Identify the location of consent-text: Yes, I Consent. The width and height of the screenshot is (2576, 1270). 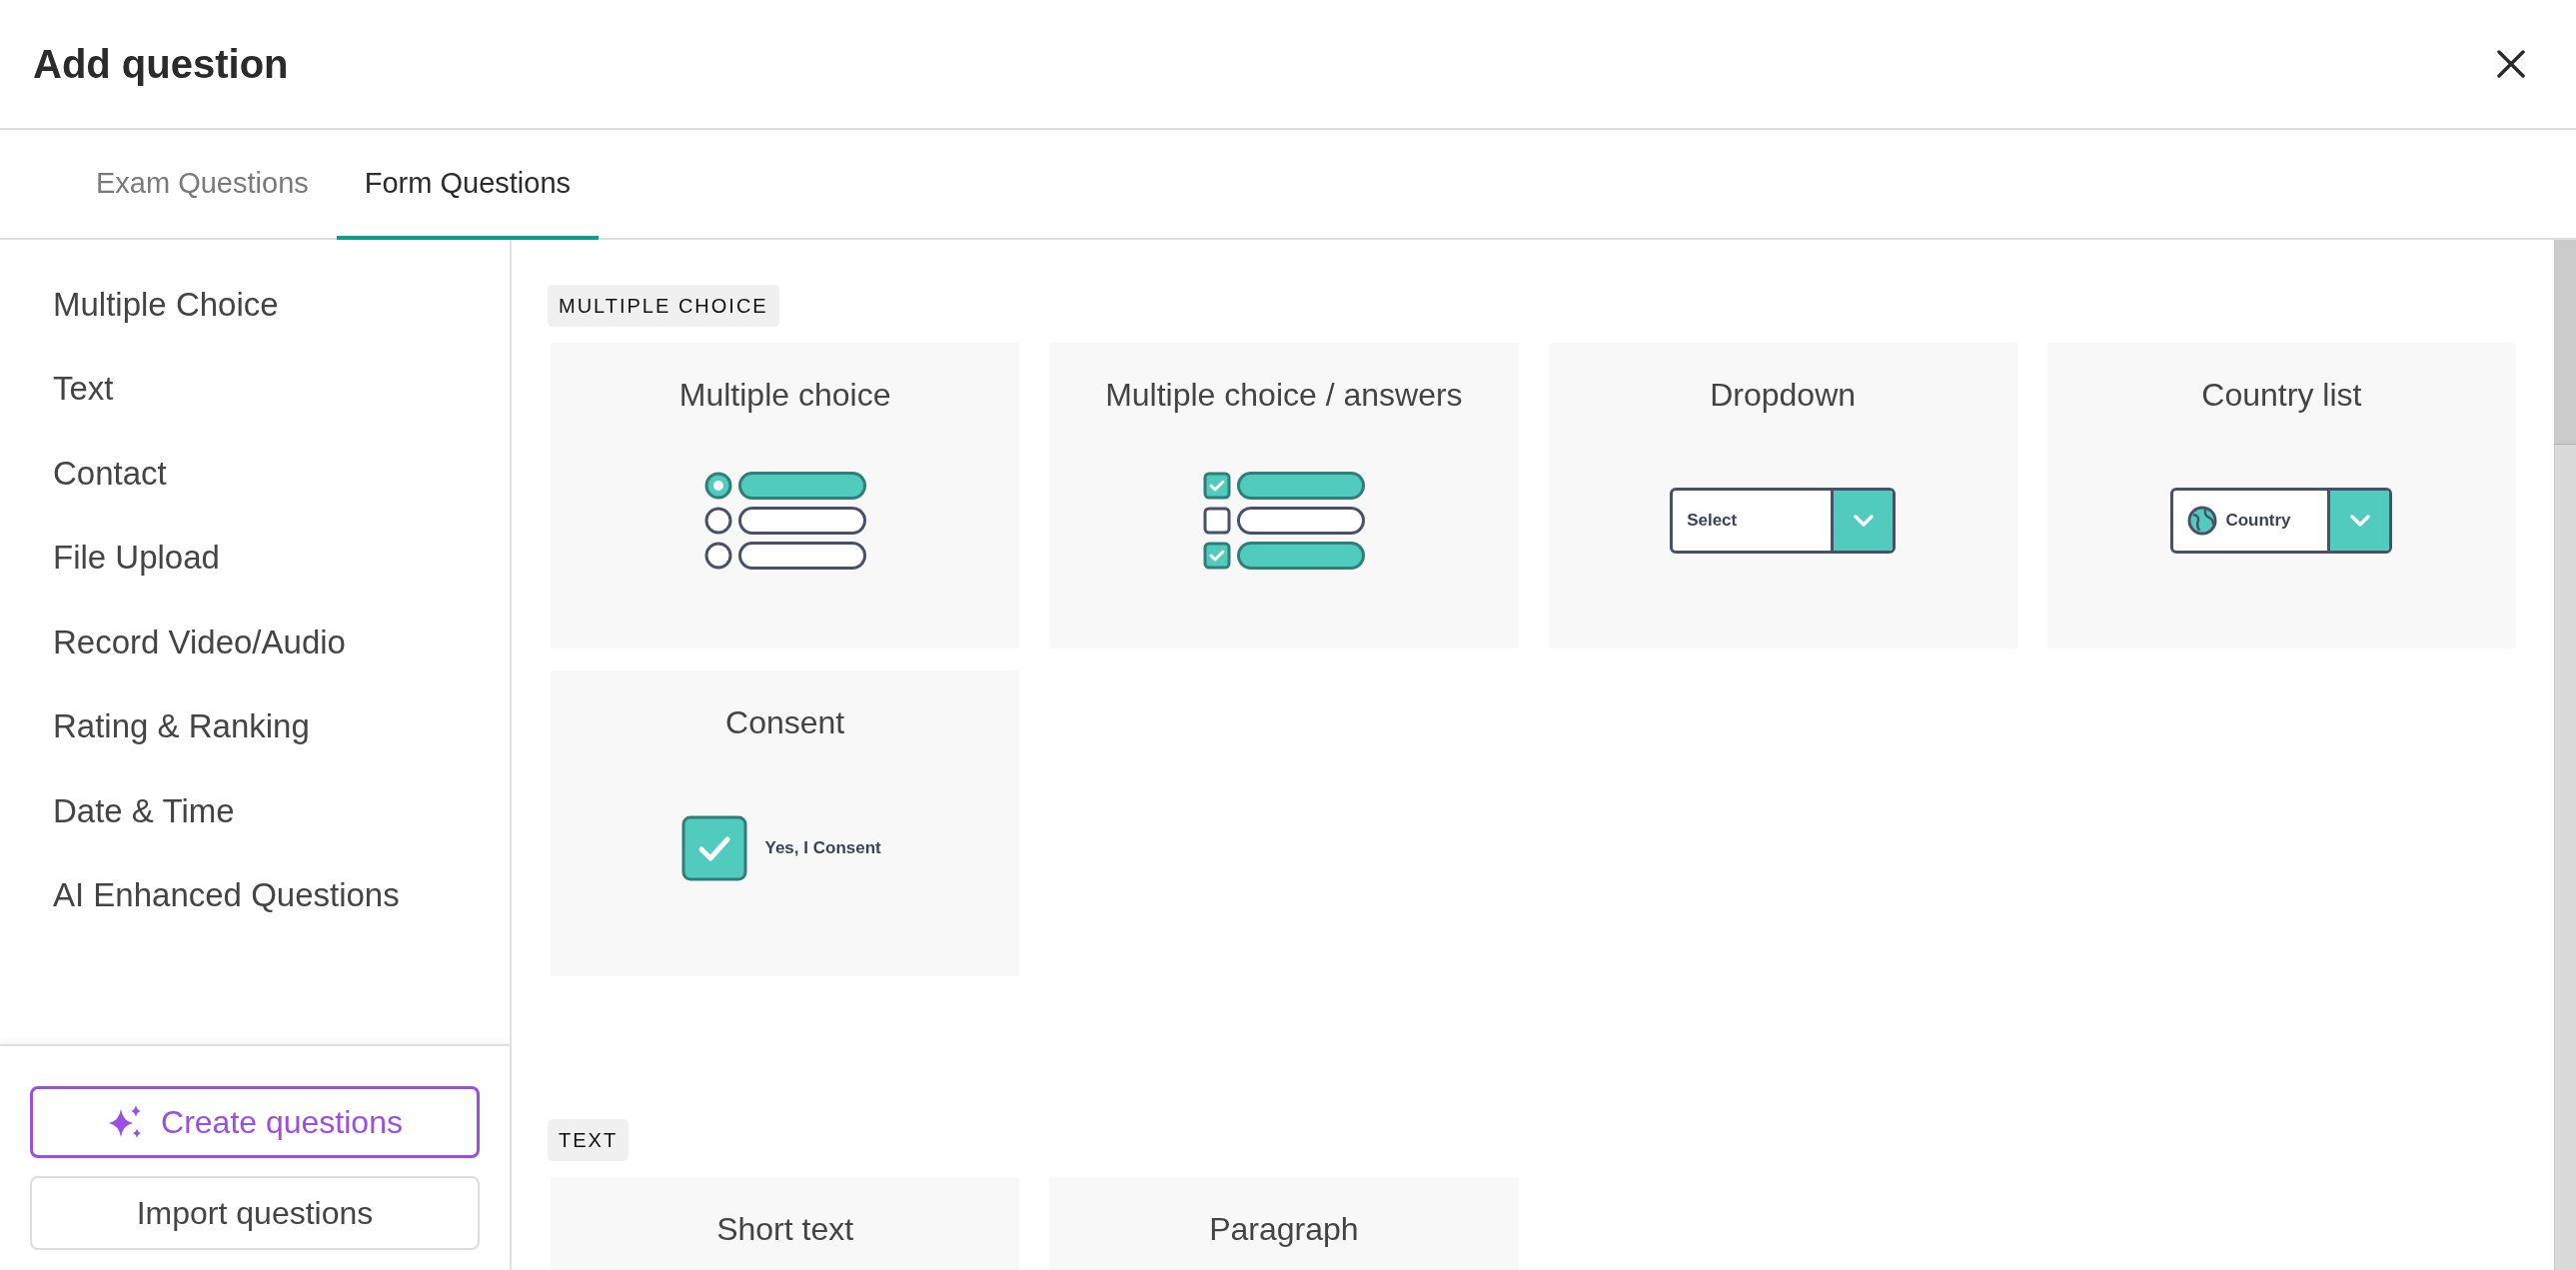
(822, 848).